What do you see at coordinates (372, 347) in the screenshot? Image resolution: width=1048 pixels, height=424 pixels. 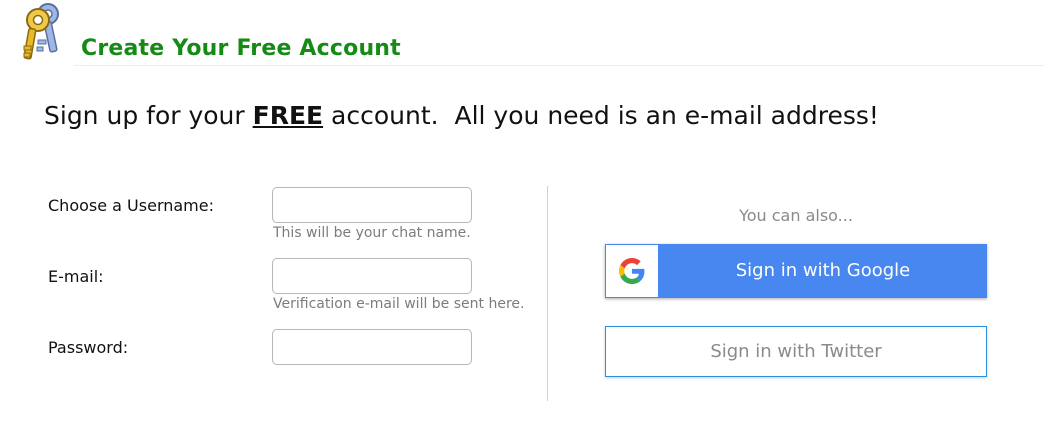 I see `password-input` at bounding box center [372, 347].